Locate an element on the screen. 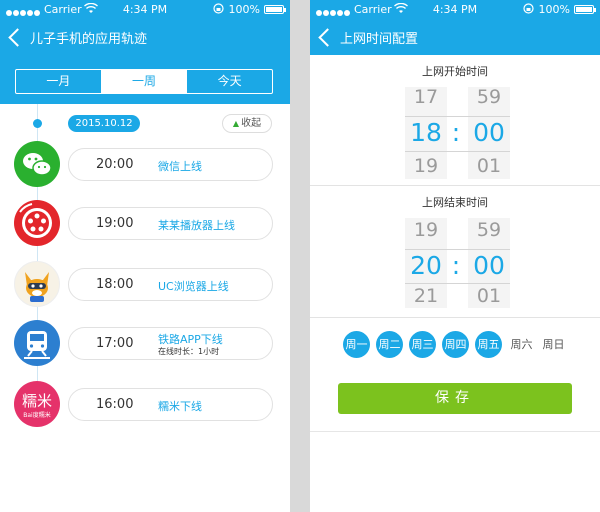 This screenshot has width=600, height=512. start-minute-prev: 59 is located at coordinates (489, 97).